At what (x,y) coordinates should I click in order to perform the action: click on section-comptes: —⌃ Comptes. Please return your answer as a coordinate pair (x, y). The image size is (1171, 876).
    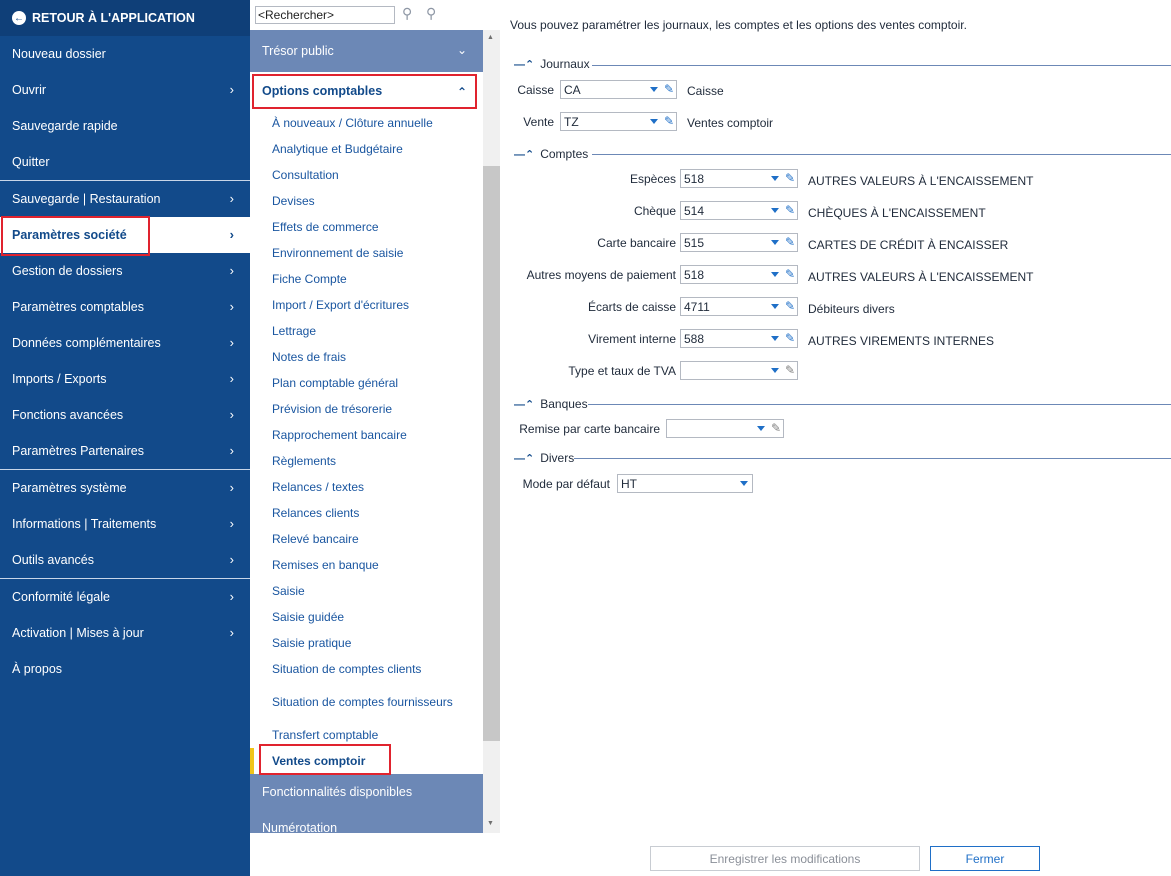
    Looking at the image, I should click on (551, 154).